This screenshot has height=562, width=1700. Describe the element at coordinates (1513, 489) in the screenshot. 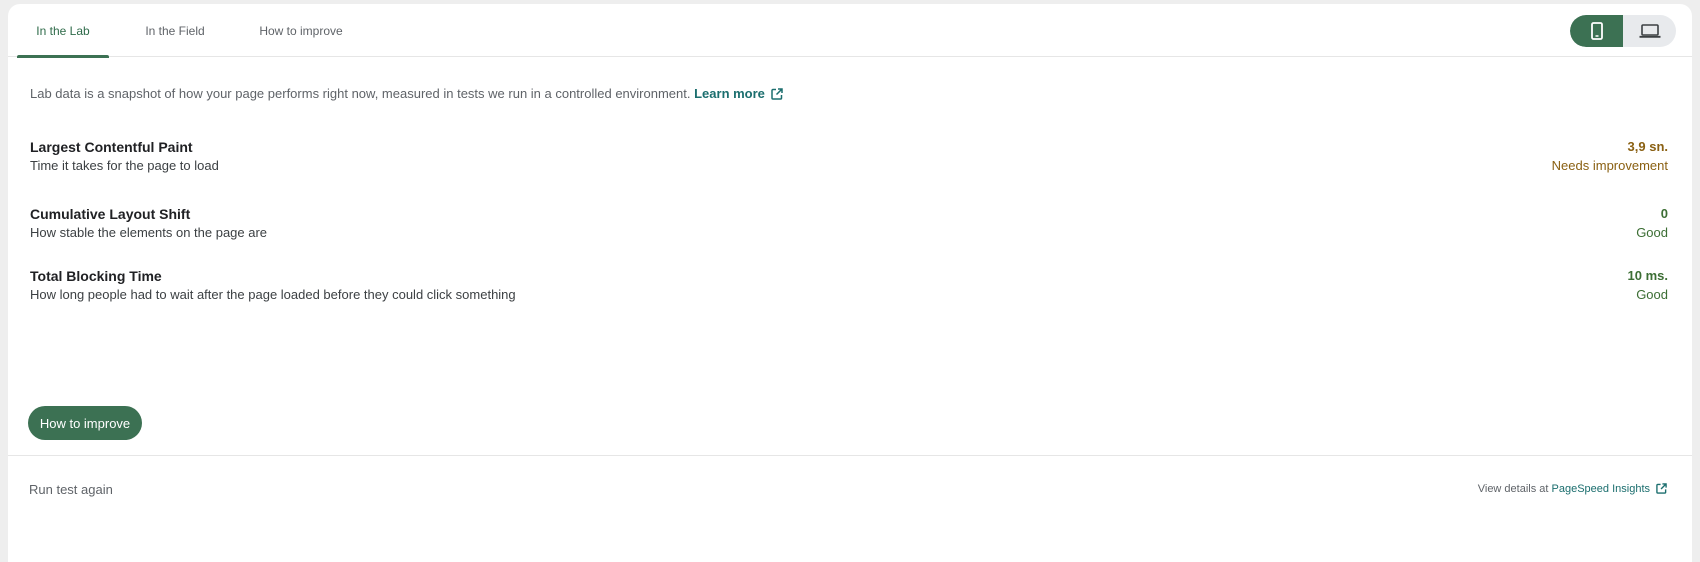

I see `view-details-prefix: View details at` at that location.